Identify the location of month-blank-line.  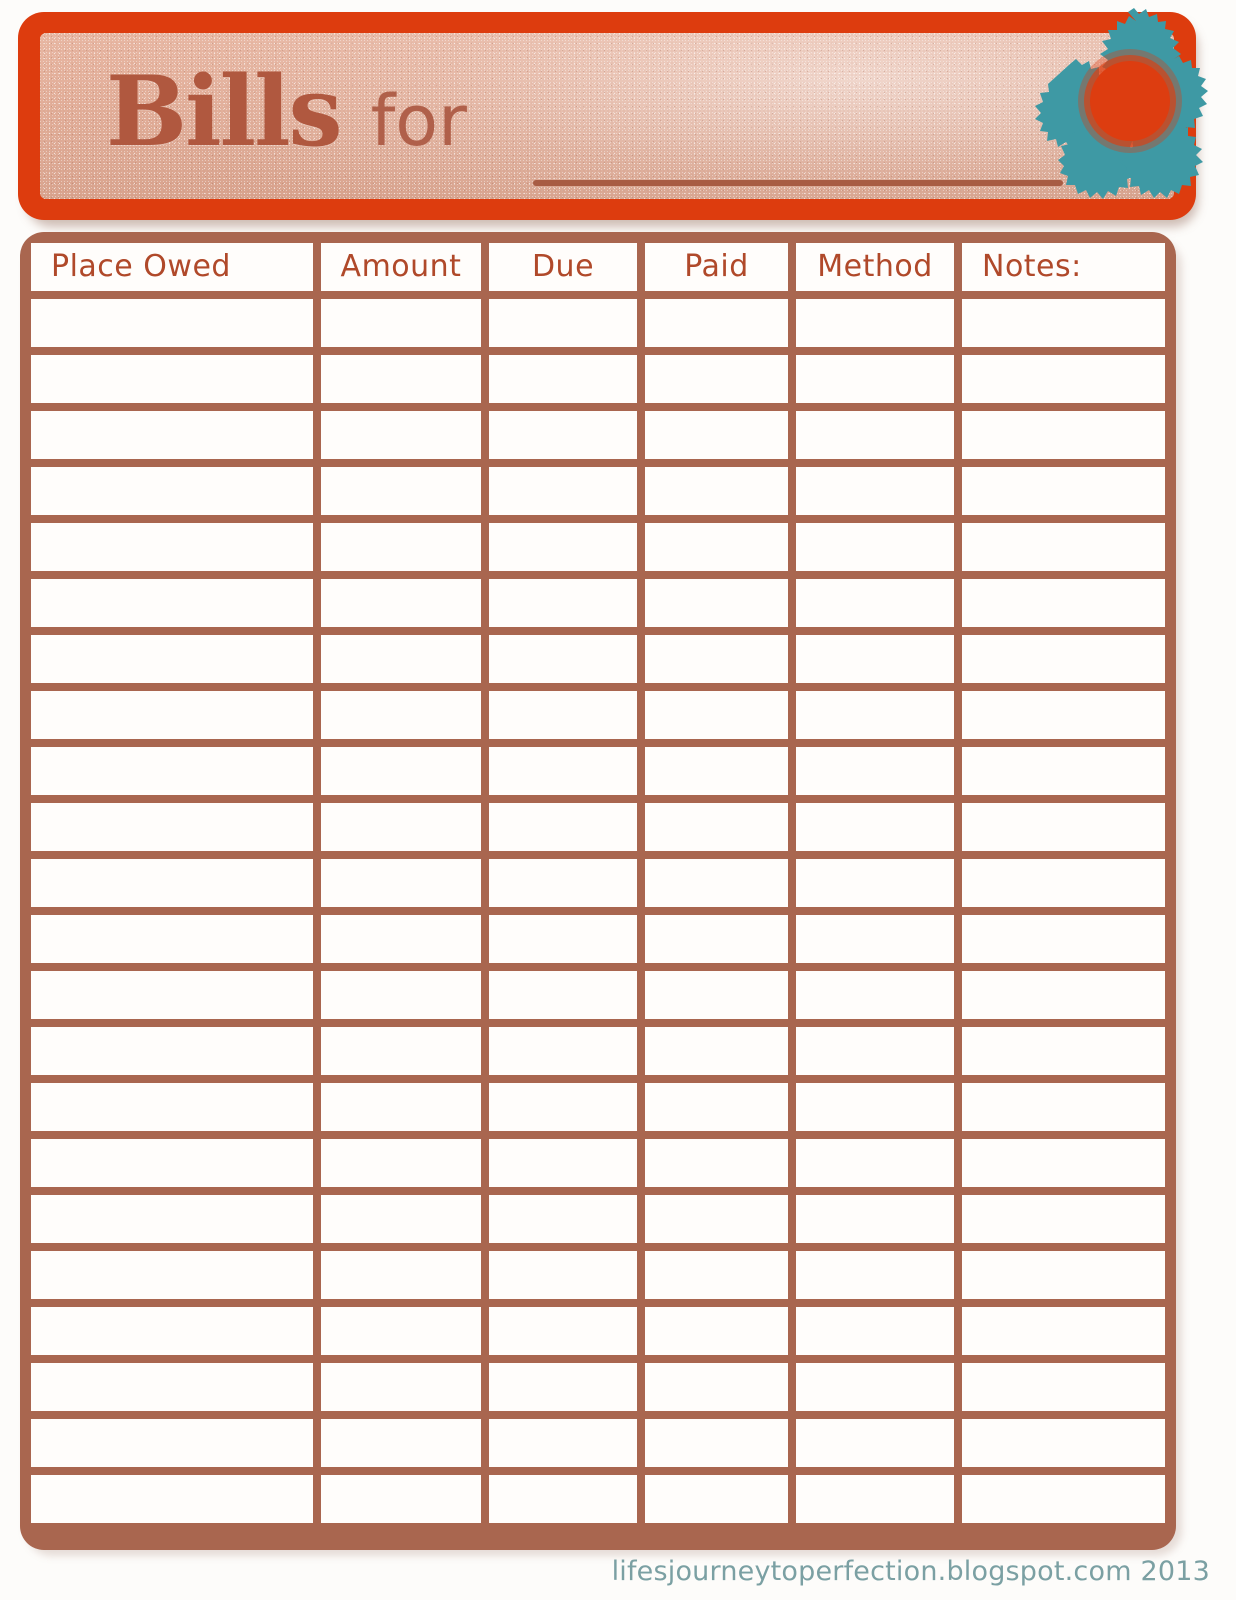
(798, 183).